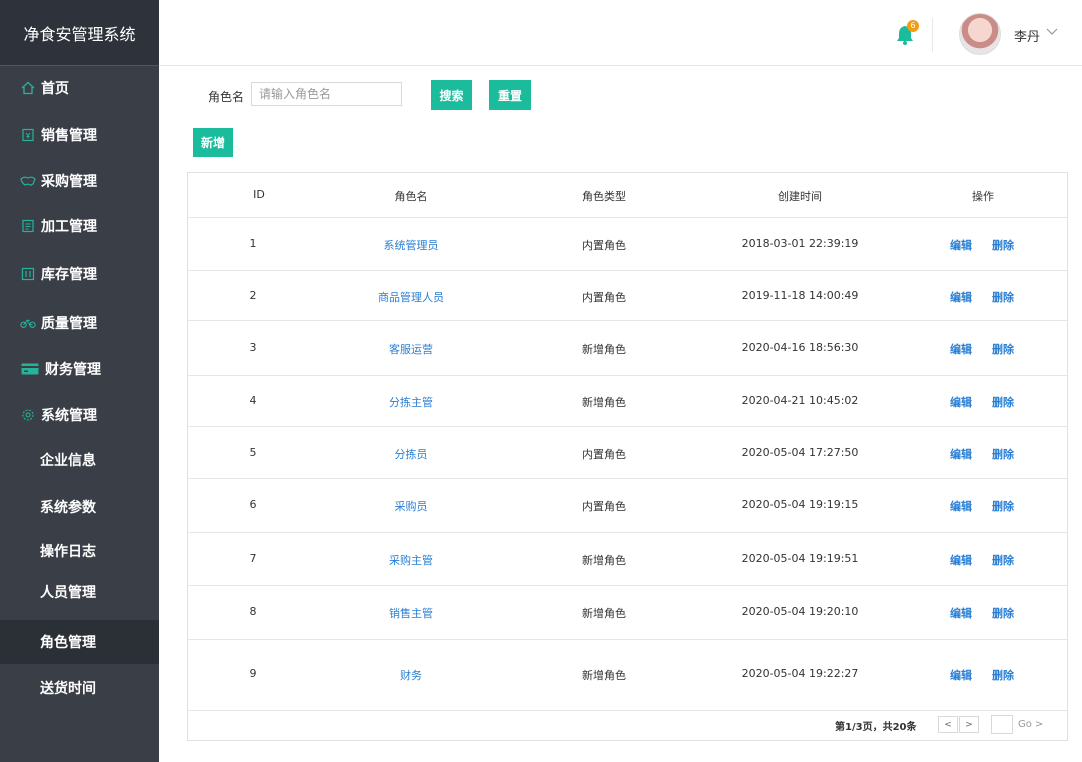 This screenshot has width=1082, height=762. Describe the element at coordinates (253, 504) in the screenshot. I see `cell-id: 6` at that location.